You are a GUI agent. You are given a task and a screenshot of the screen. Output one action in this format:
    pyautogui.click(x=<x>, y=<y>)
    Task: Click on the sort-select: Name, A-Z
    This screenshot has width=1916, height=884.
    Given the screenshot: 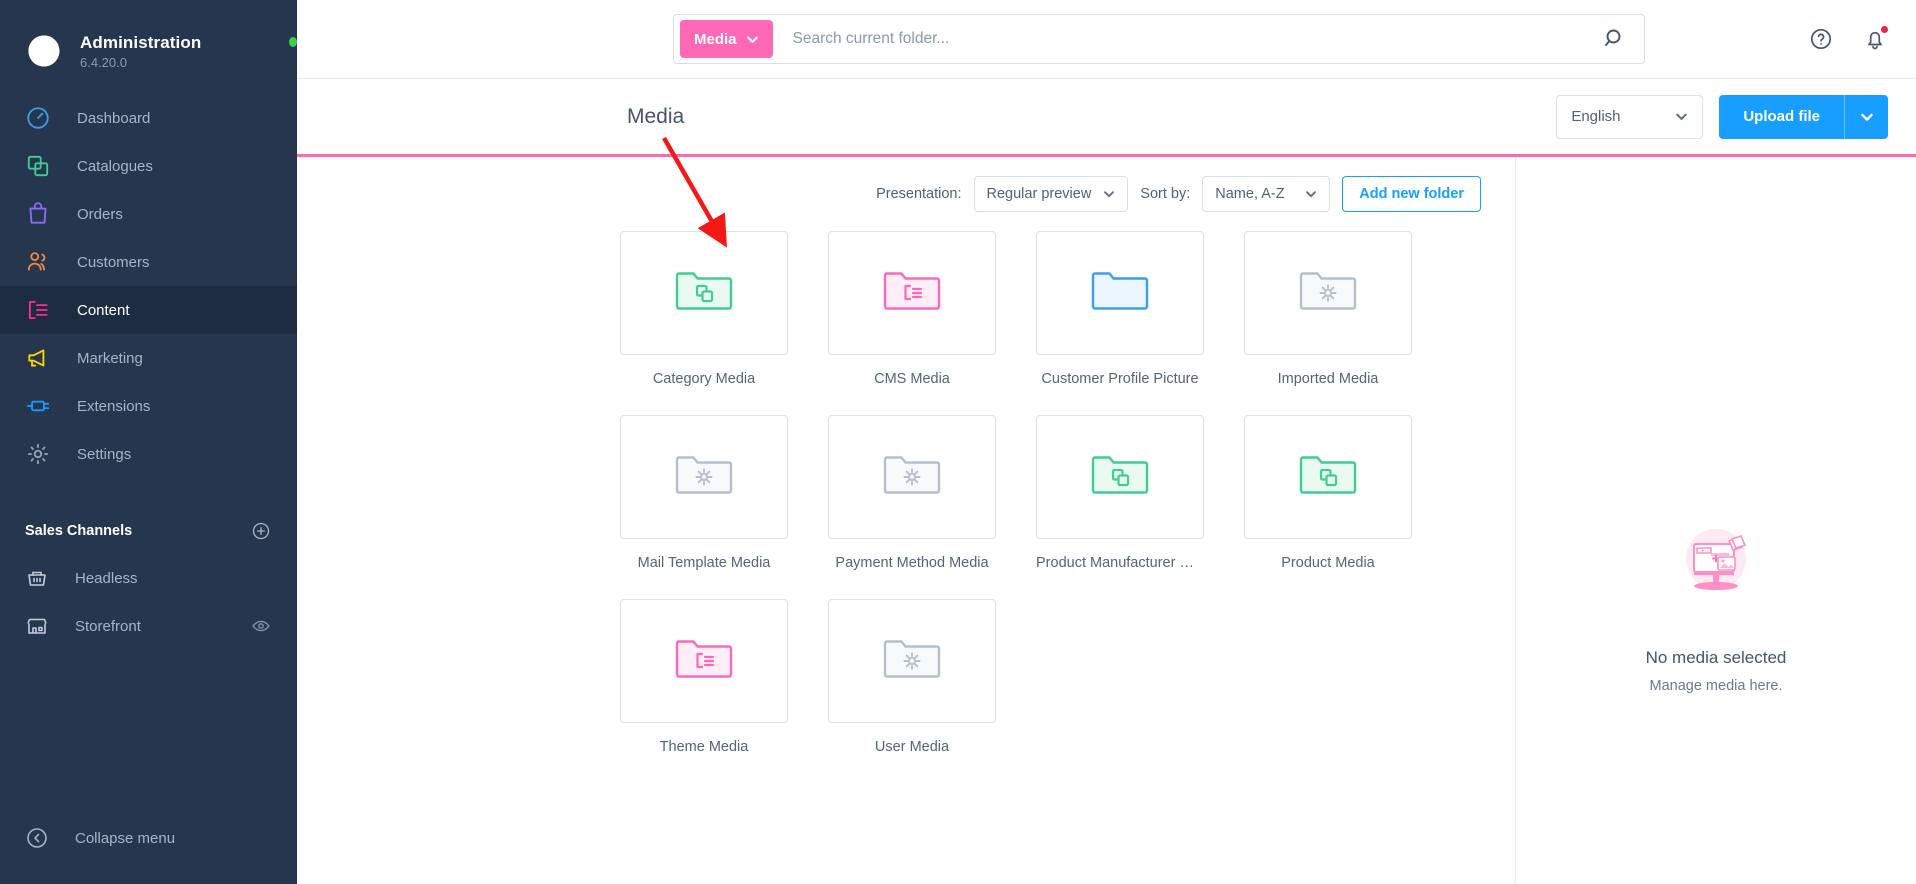 What is the action you would take?
    pyautogui.click(x=1266, y=194)
    